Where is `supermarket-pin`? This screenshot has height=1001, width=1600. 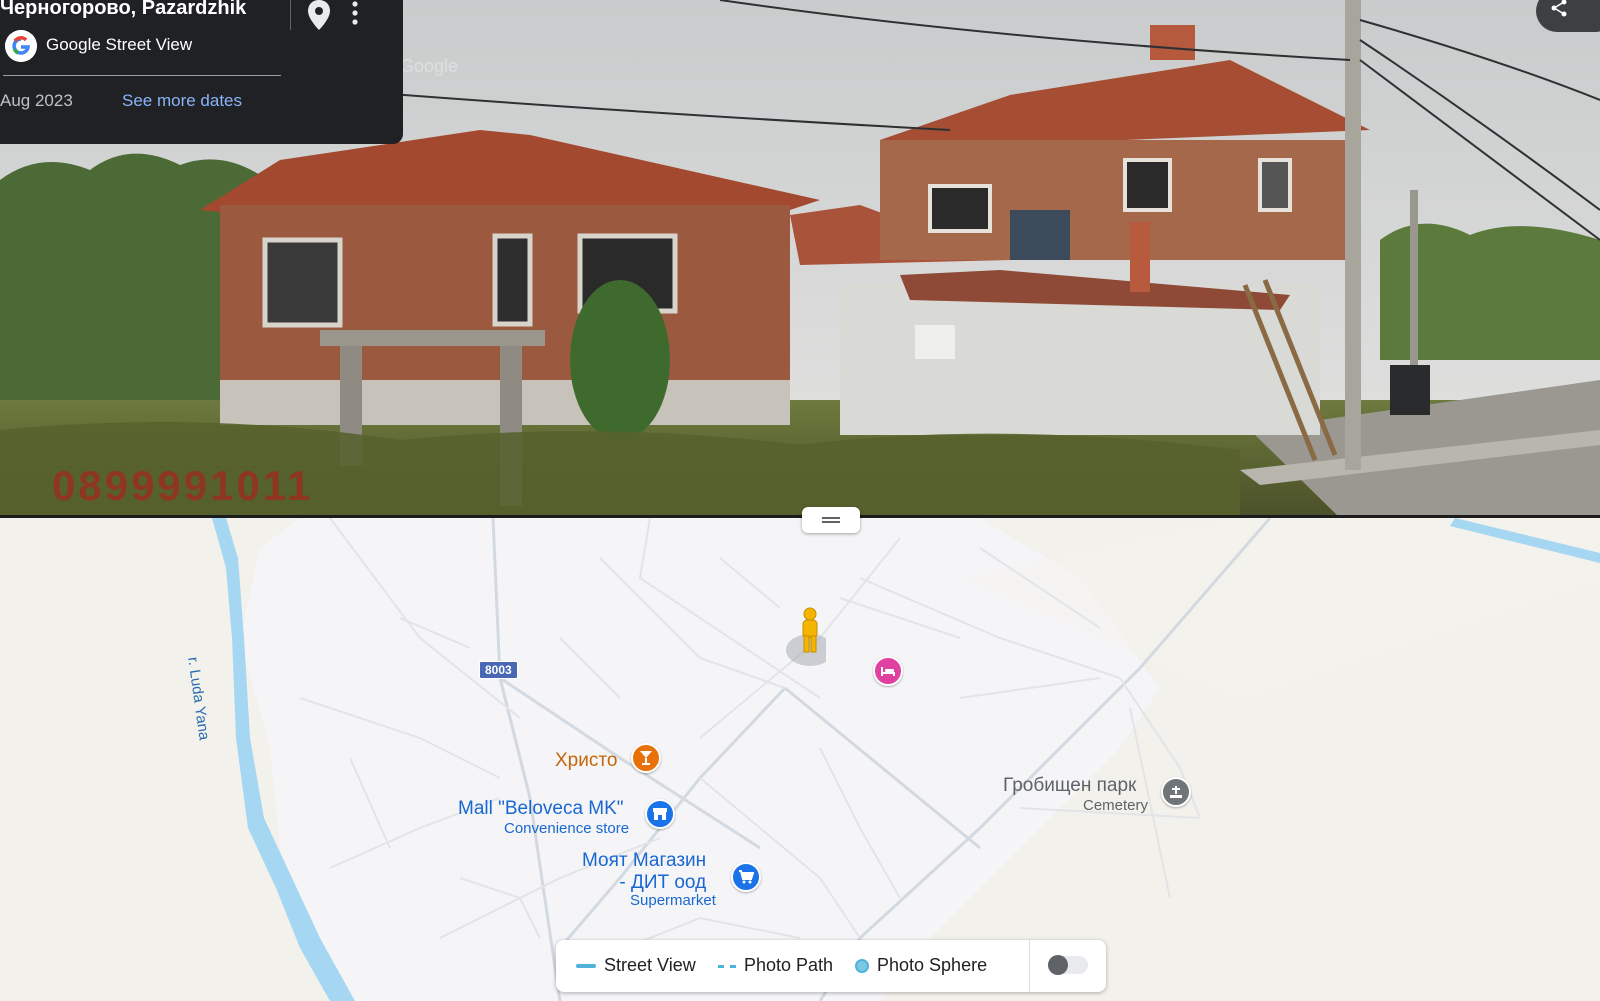
supermarket-pin is located at coordinates (746, 877).